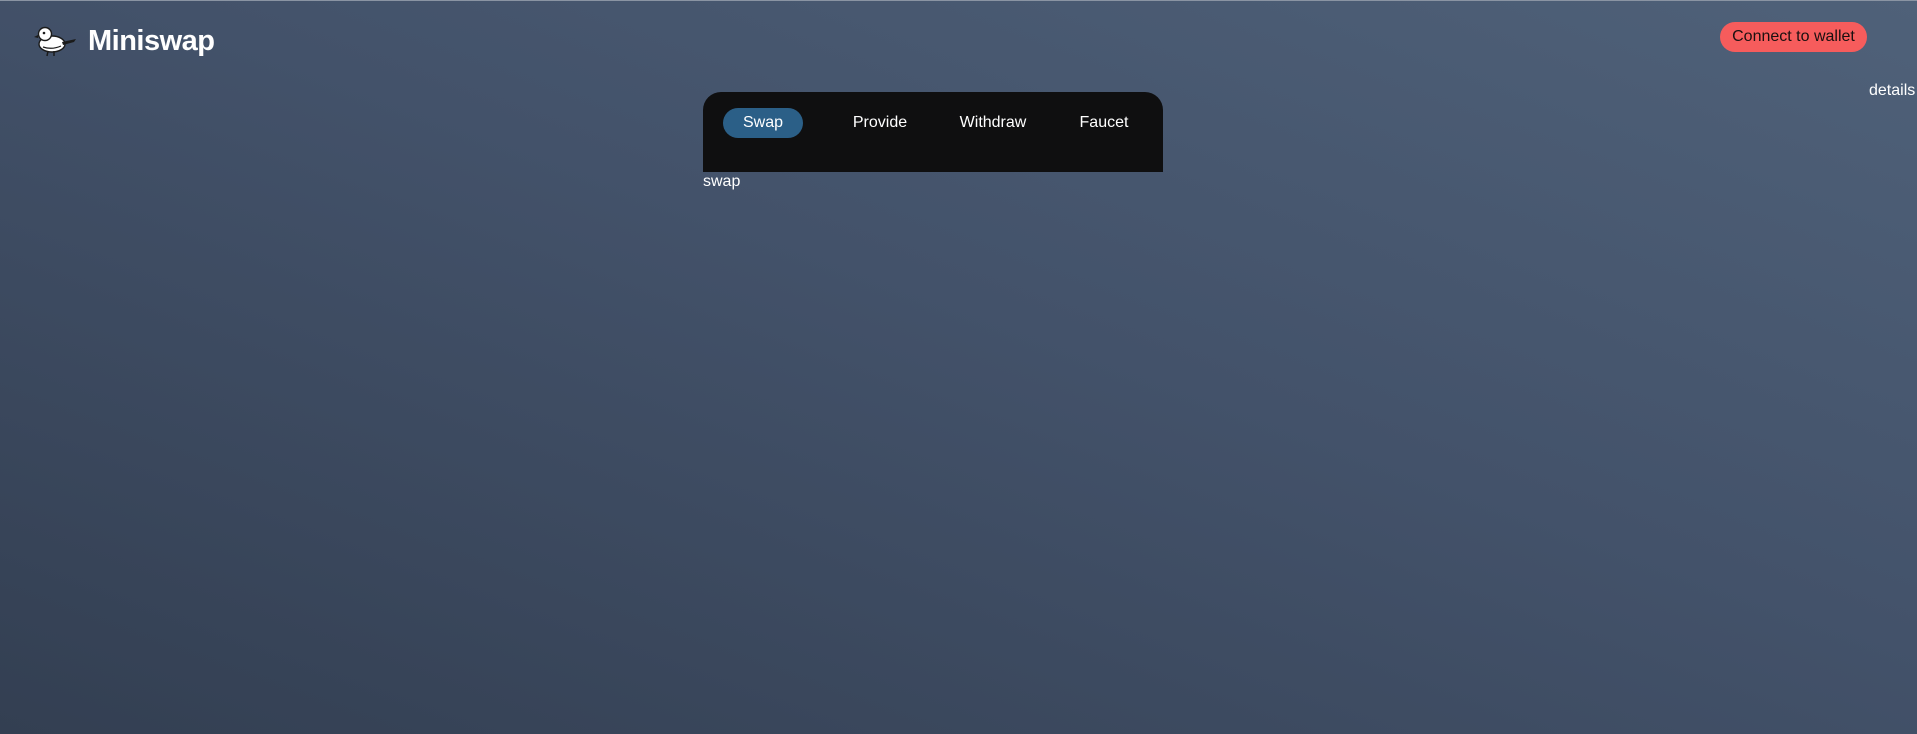 The height and width of the screenshot is (734, 1917). Describe the element at coordinates (1793, 37) in the screenshot. I see `connect-wallet-button: Connect to wallet` at that location.